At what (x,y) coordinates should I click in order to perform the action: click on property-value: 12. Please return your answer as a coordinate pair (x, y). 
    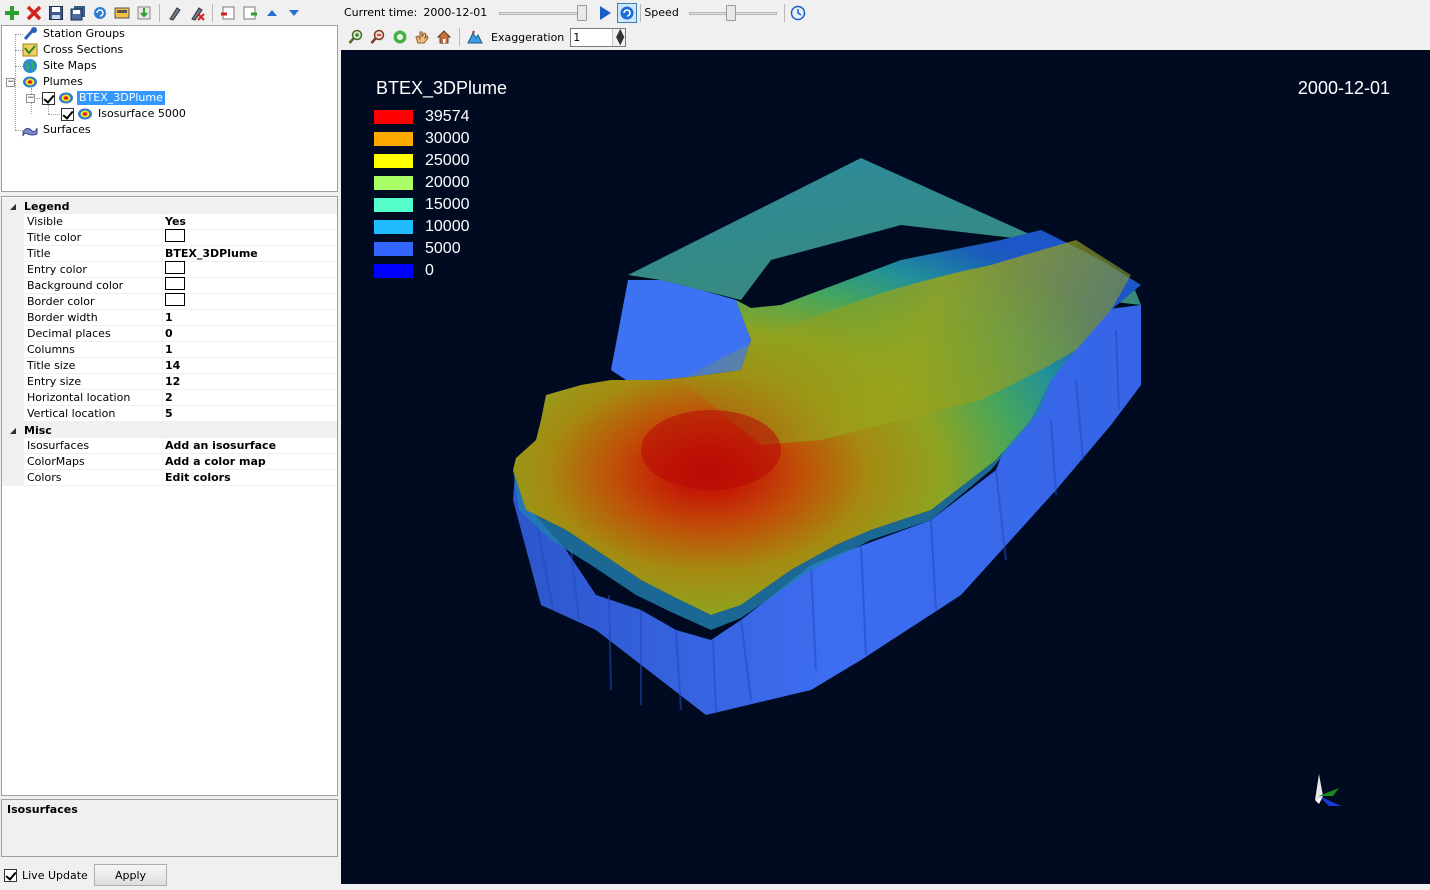
    Looking at the image, I should click on (171, 381).